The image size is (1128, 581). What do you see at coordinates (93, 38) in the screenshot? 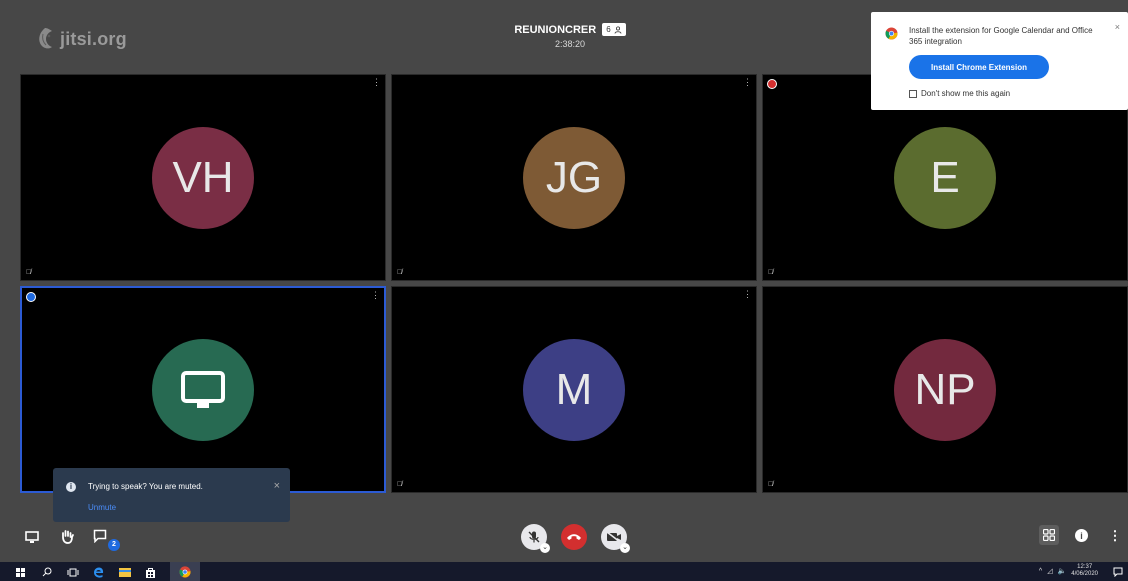
I see `logo-text: jitsi.org` at bounding box center [93, 38].